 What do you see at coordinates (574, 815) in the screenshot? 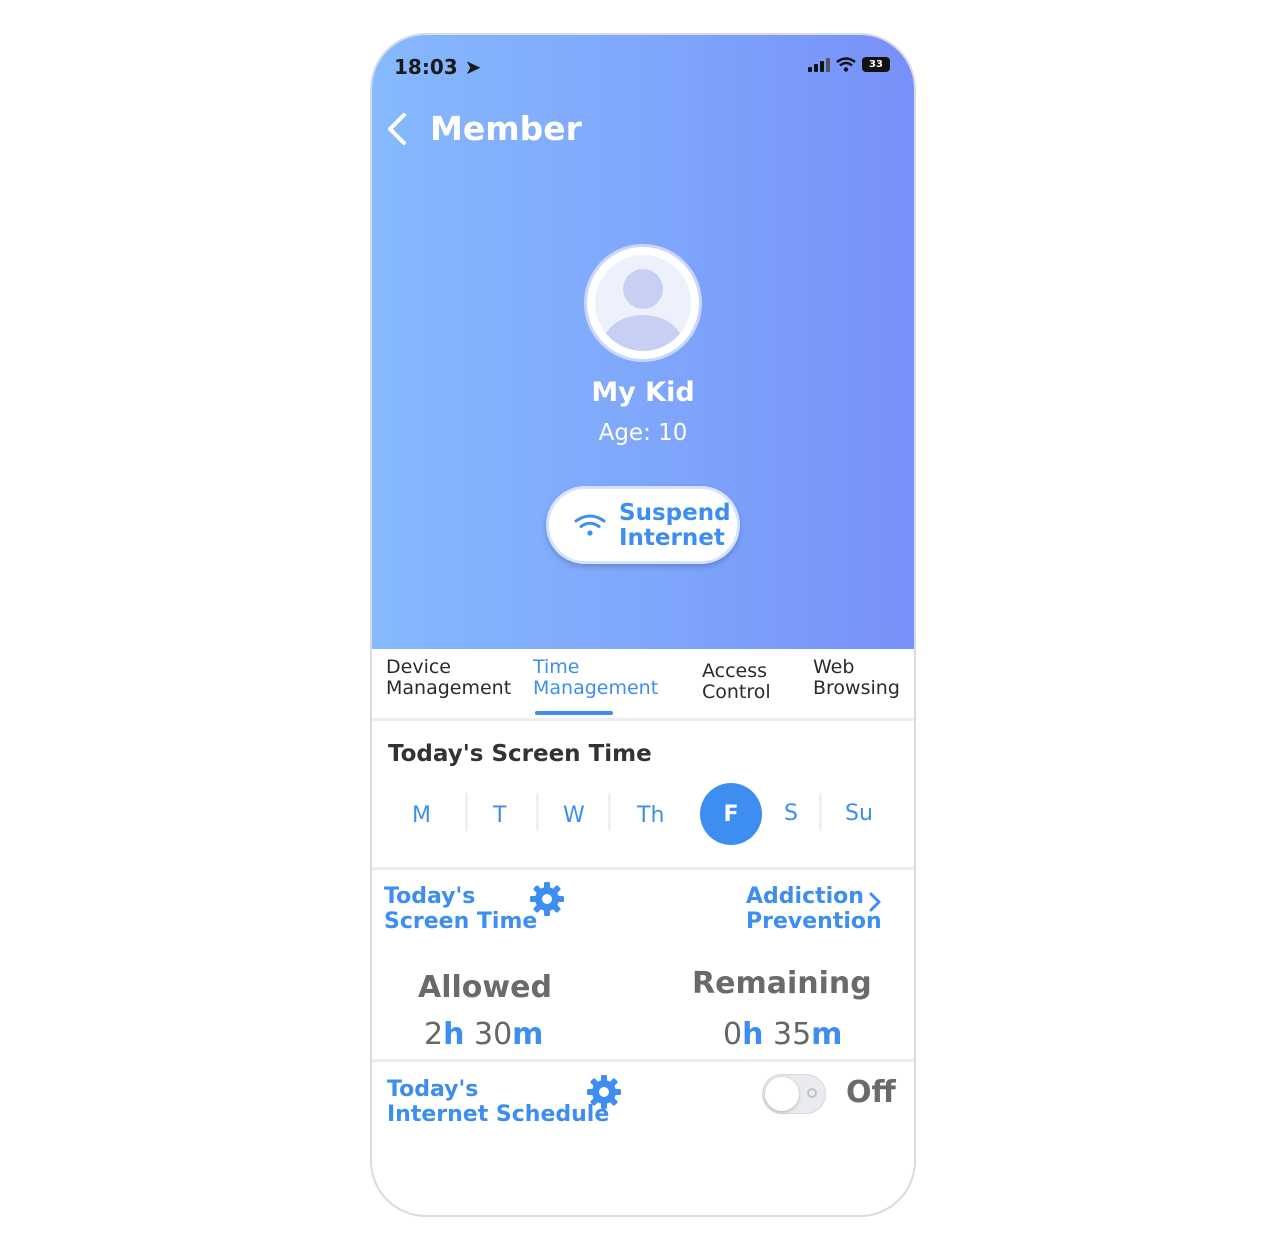
I see `day-wednesday: W` at bounding box center [574, 815].